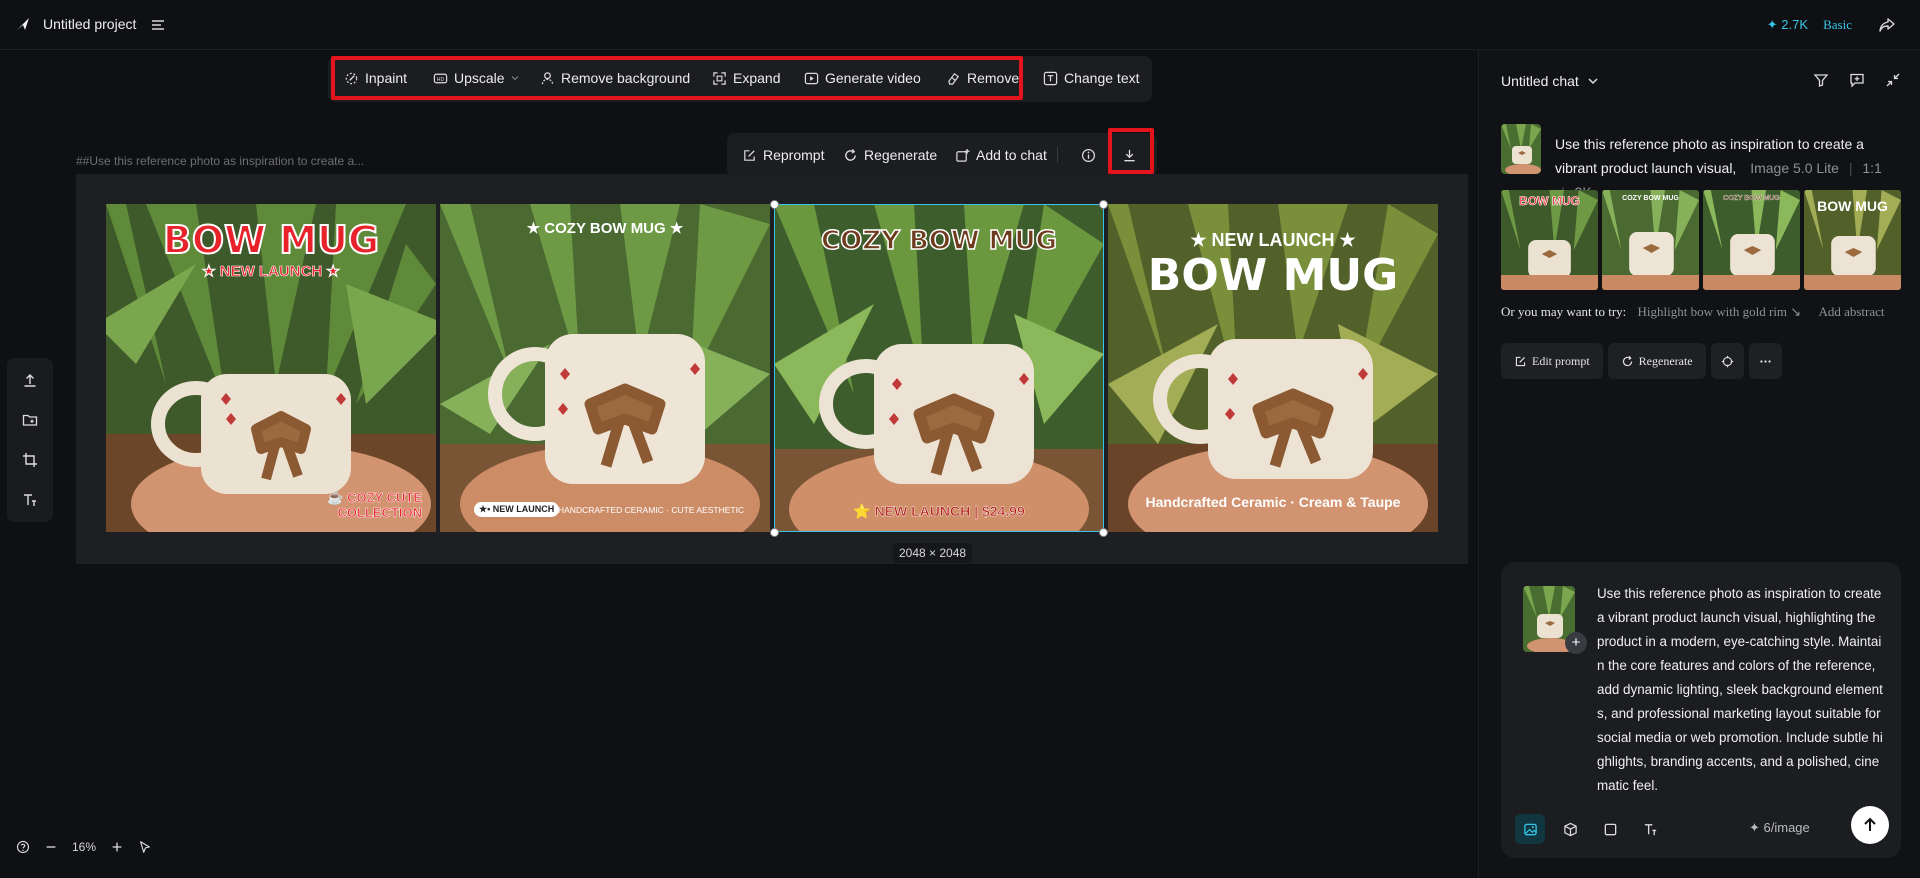 The width and height of the screenshot is (1920, 878). I want to click on target-button, so click(1727, 361).